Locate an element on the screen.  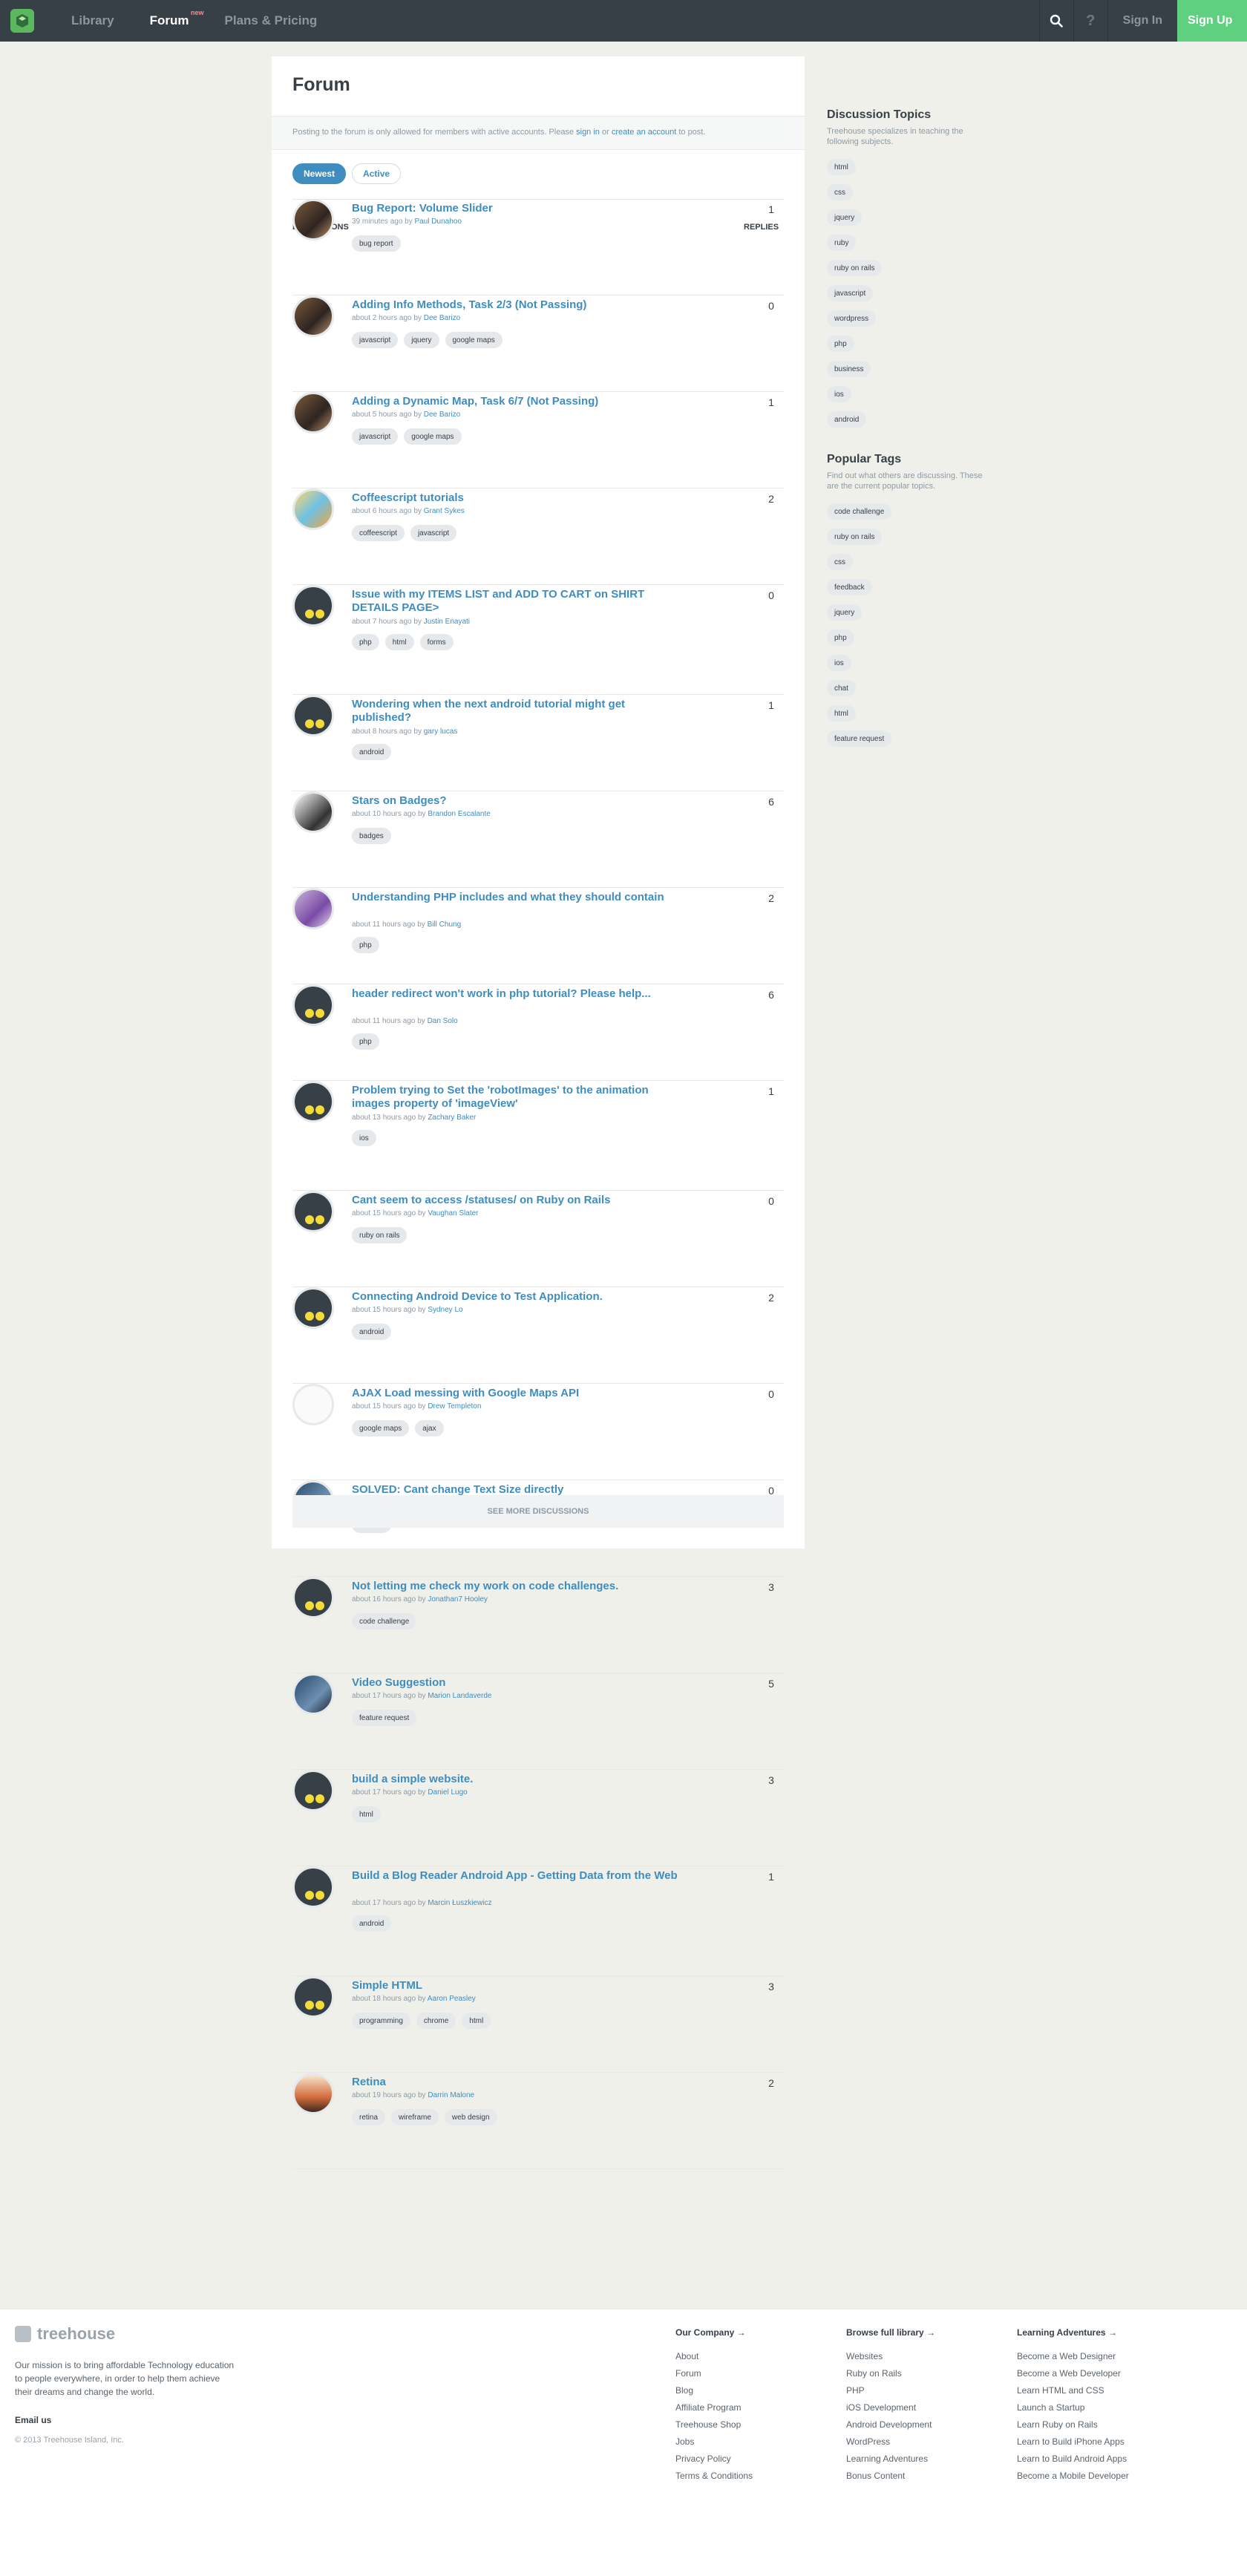
author-link: Vaughan Slater is located at coordinates (453, 1213).